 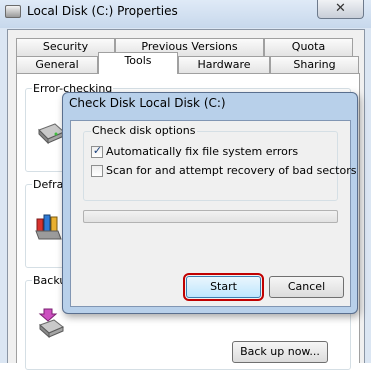 What do you see at coordinates (97, 171) in the screenshot?
I see `scan-bad-sectors-checkbox: ✓` at bounding box center [97, 171].